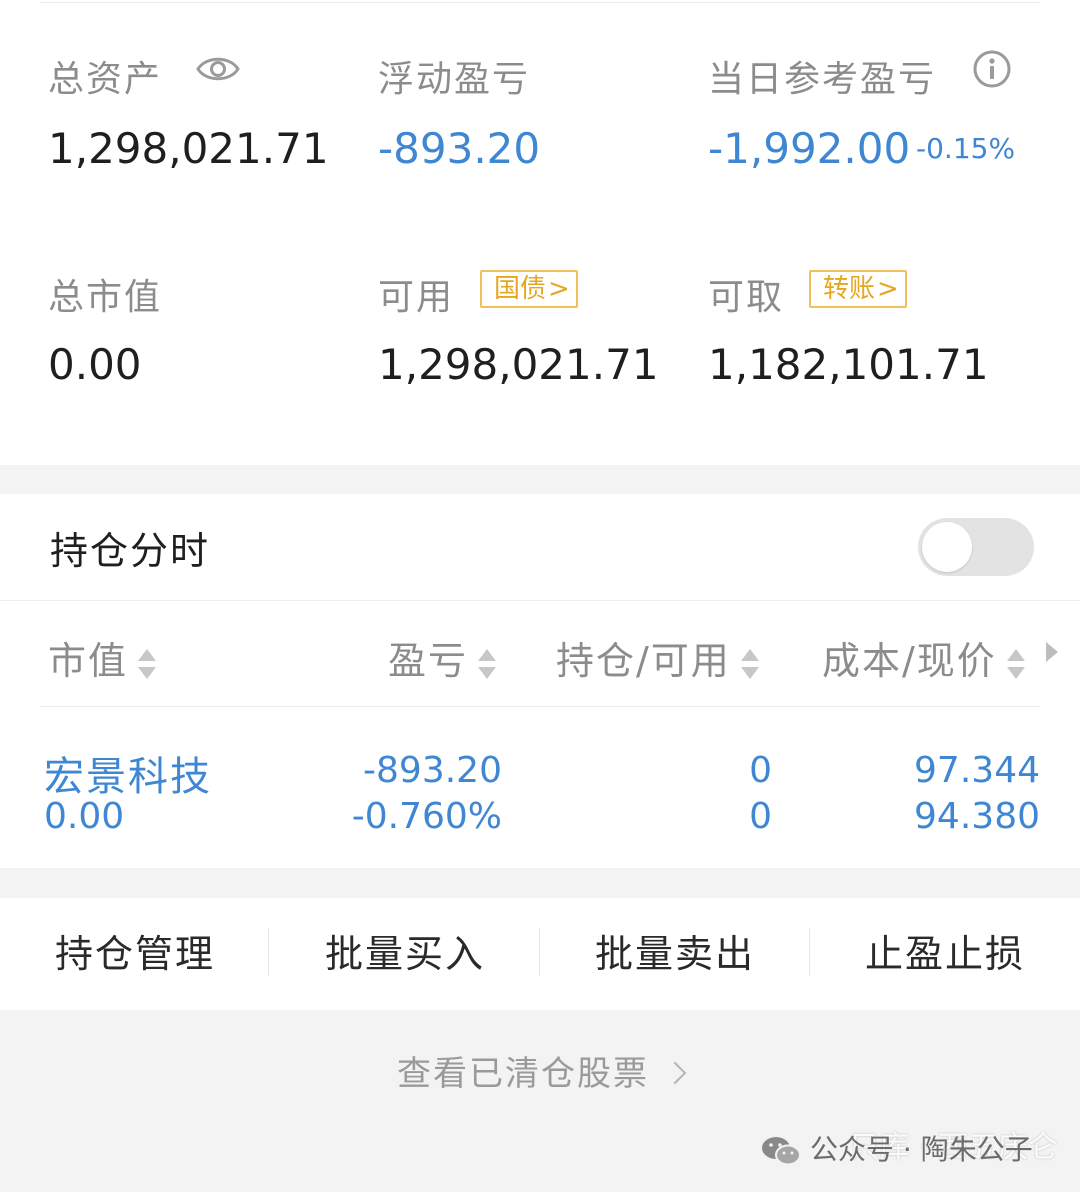 This screenshot has width=1080, height=1192. What do you see at coordinates (945, 954) in the screenshot?
I see `stop-profit-loss-button: 止盈止损` at bounding box center [945, 954].